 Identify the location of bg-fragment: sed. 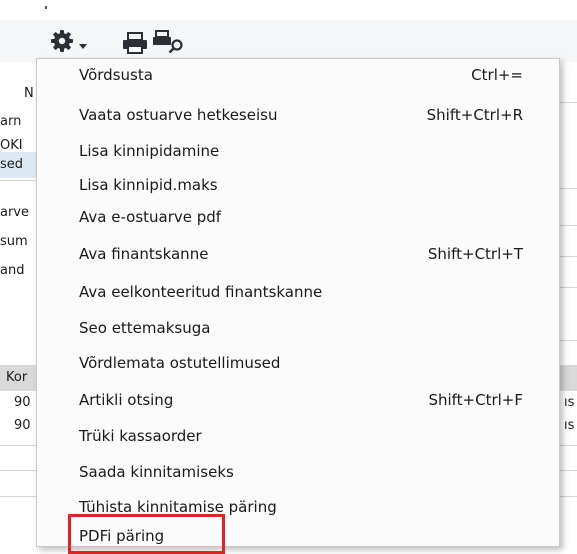
(12, 164).